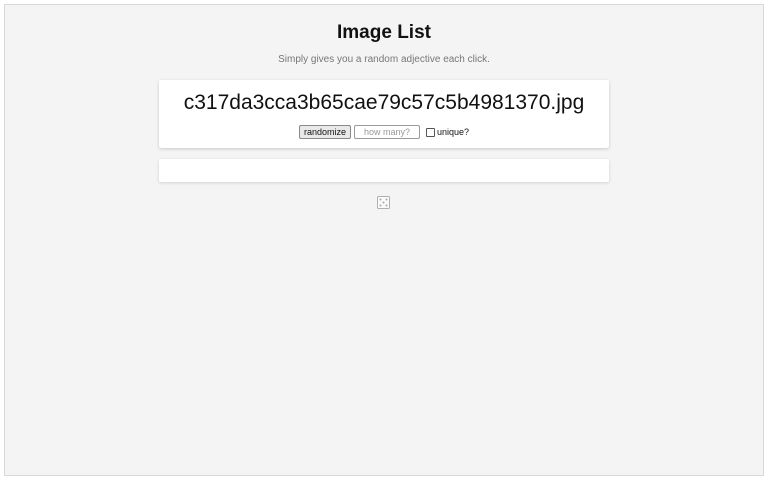 Image resolution: width=768 pixels, height=480 pixels. I want to click on dice-icon, so click(383, 202).